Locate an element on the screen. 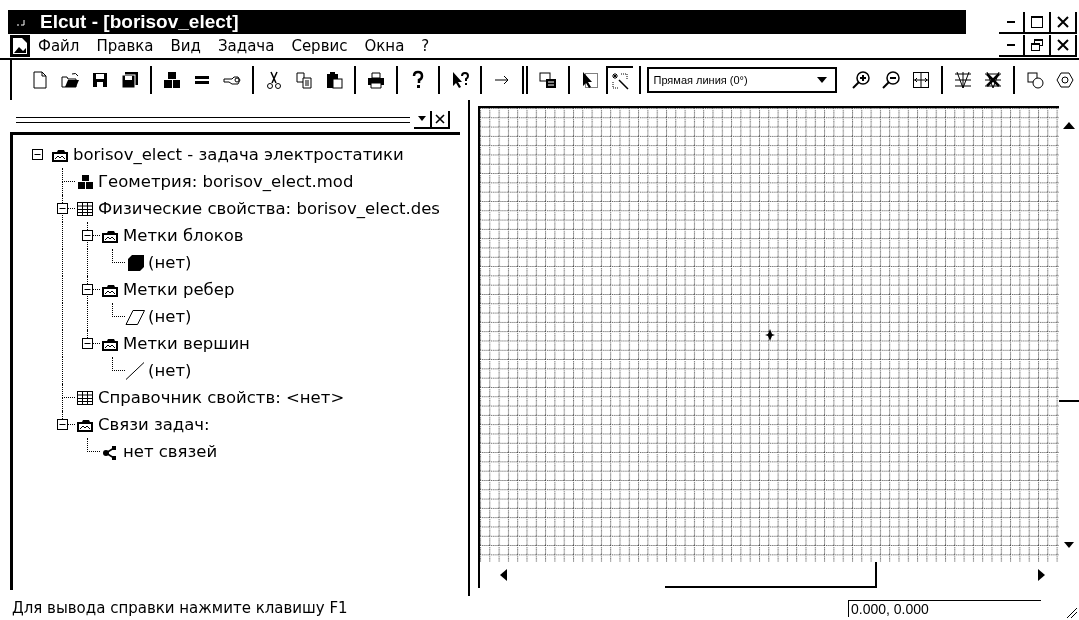  maximize-button is located at coordinates (1038, 23).